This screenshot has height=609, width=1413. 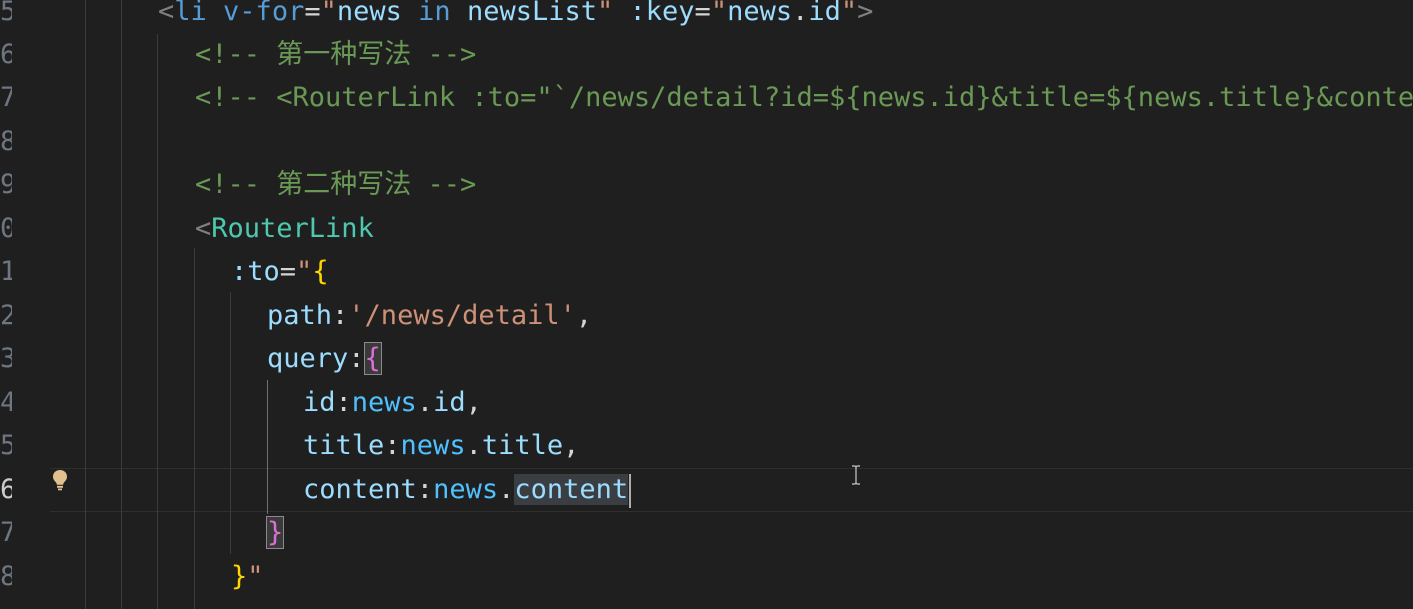 I want to click on code-text: path:'/news/detail',, so click(x=429, y=316).